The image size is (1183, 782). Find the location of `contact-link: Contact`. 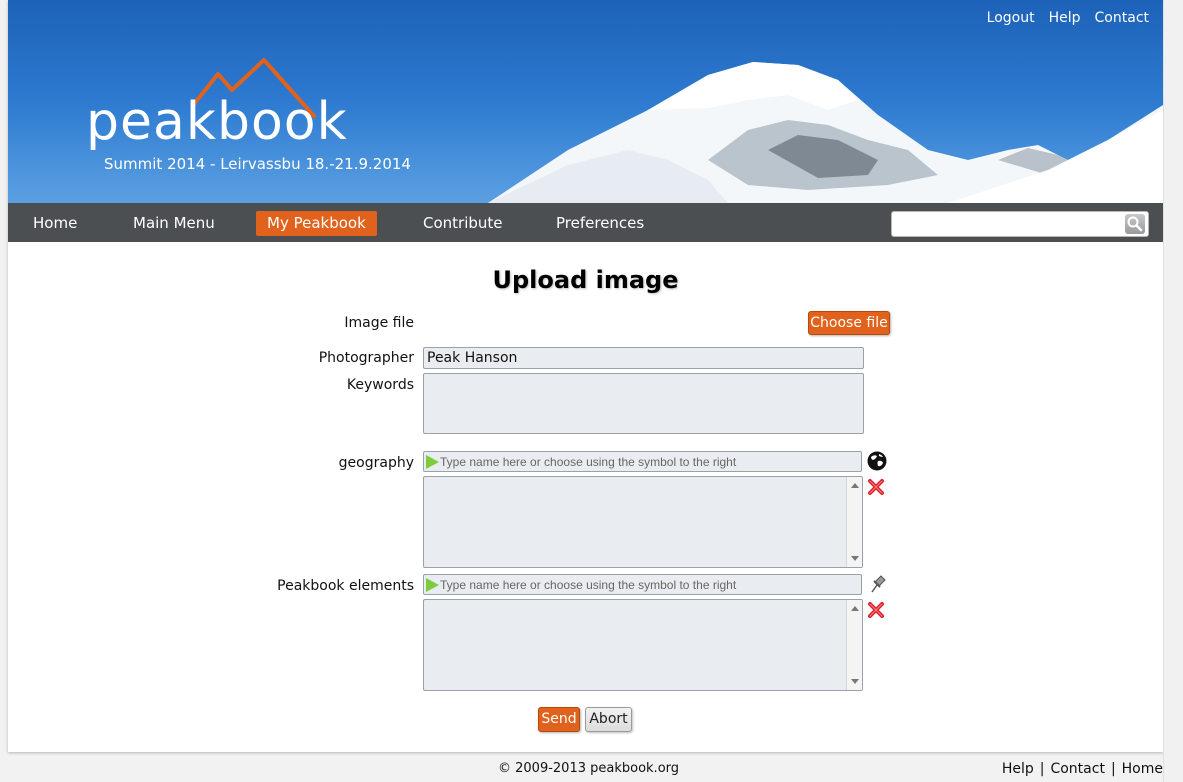

contact-link: Contact is located at coordinates (1122, 18).